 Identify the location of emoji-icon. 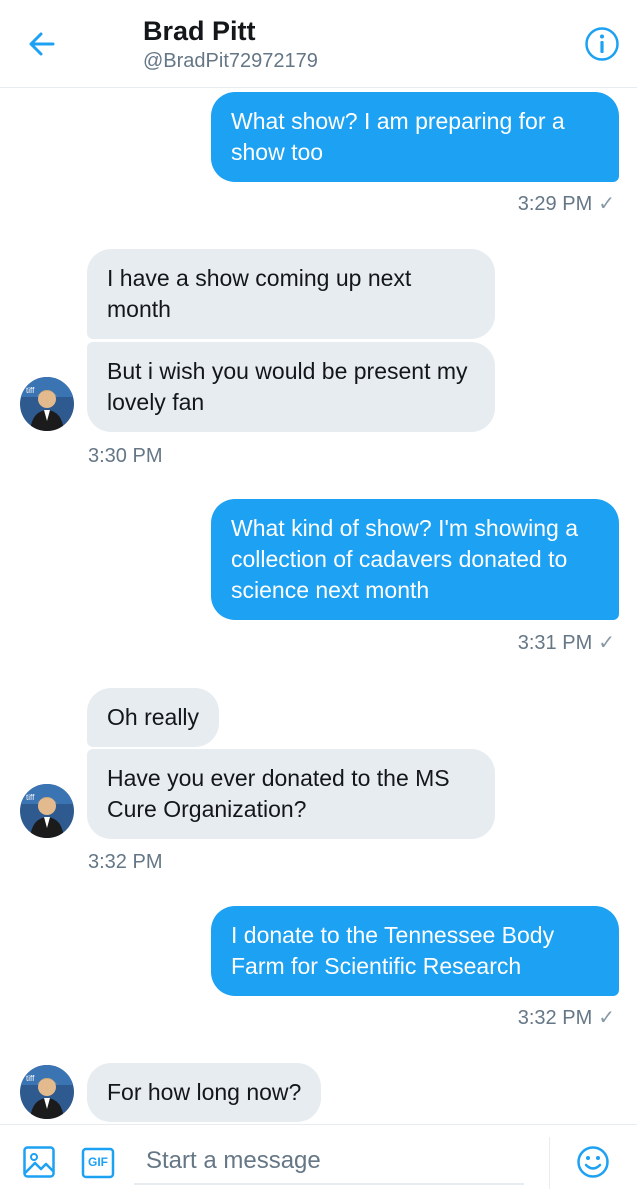
(593, 1162).